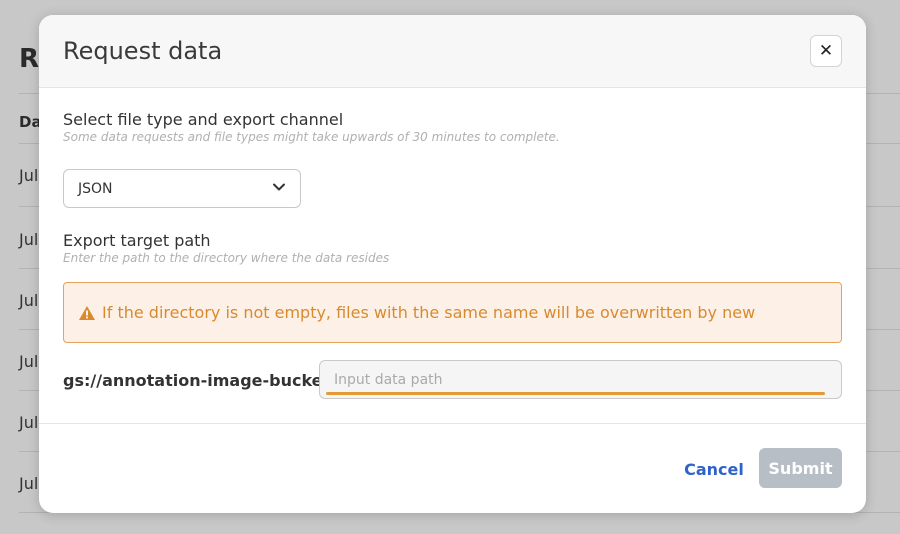 This screenshot has height=534, width=900. I want to click on footer-divider, so click(452, 423).